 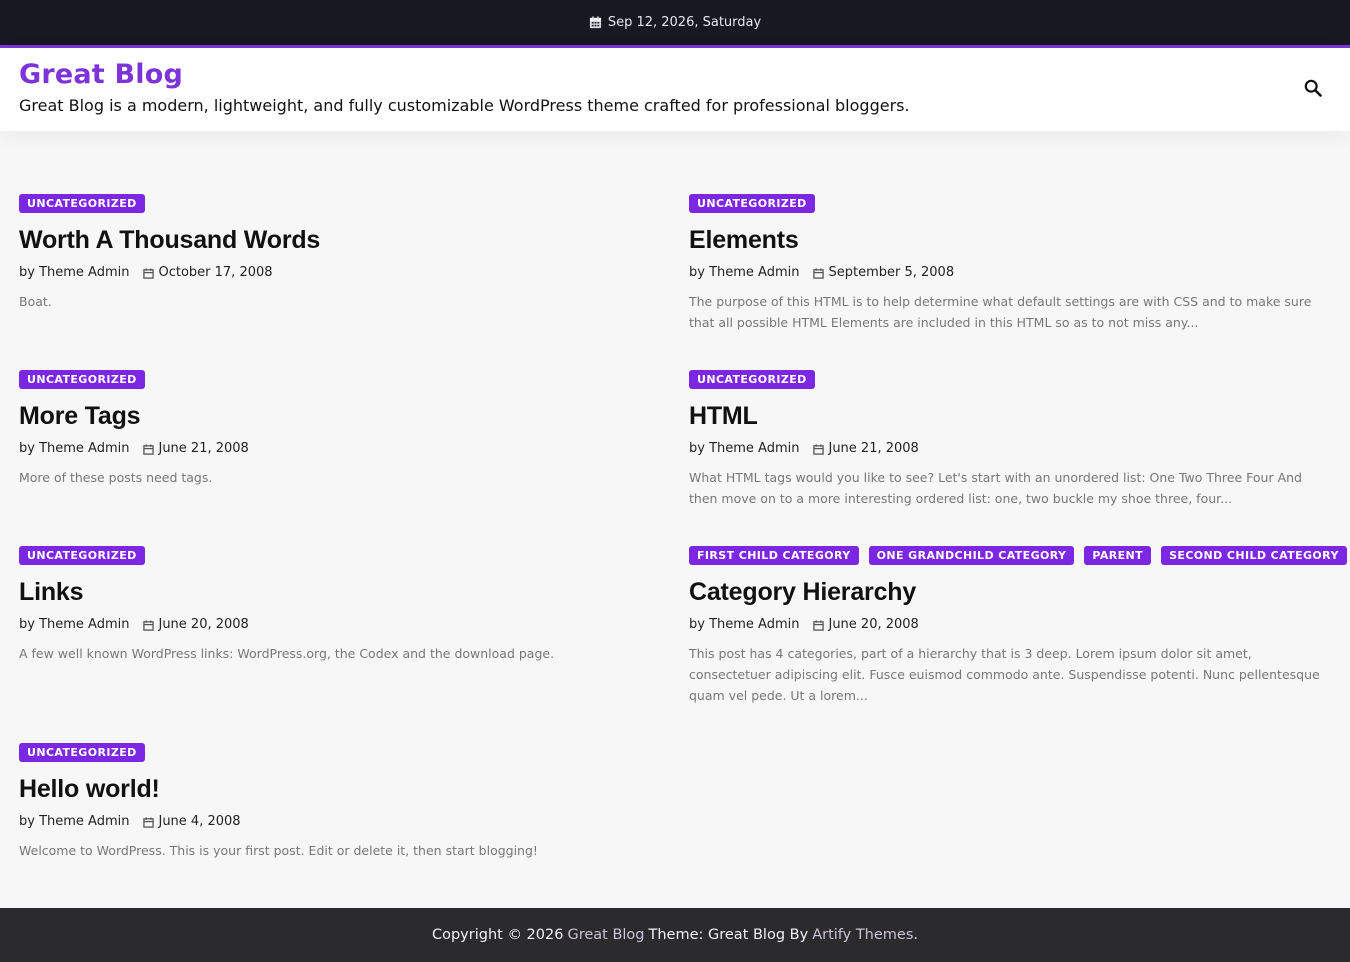 I want to click on post-title-link: Links, so click(x=341, y=592).